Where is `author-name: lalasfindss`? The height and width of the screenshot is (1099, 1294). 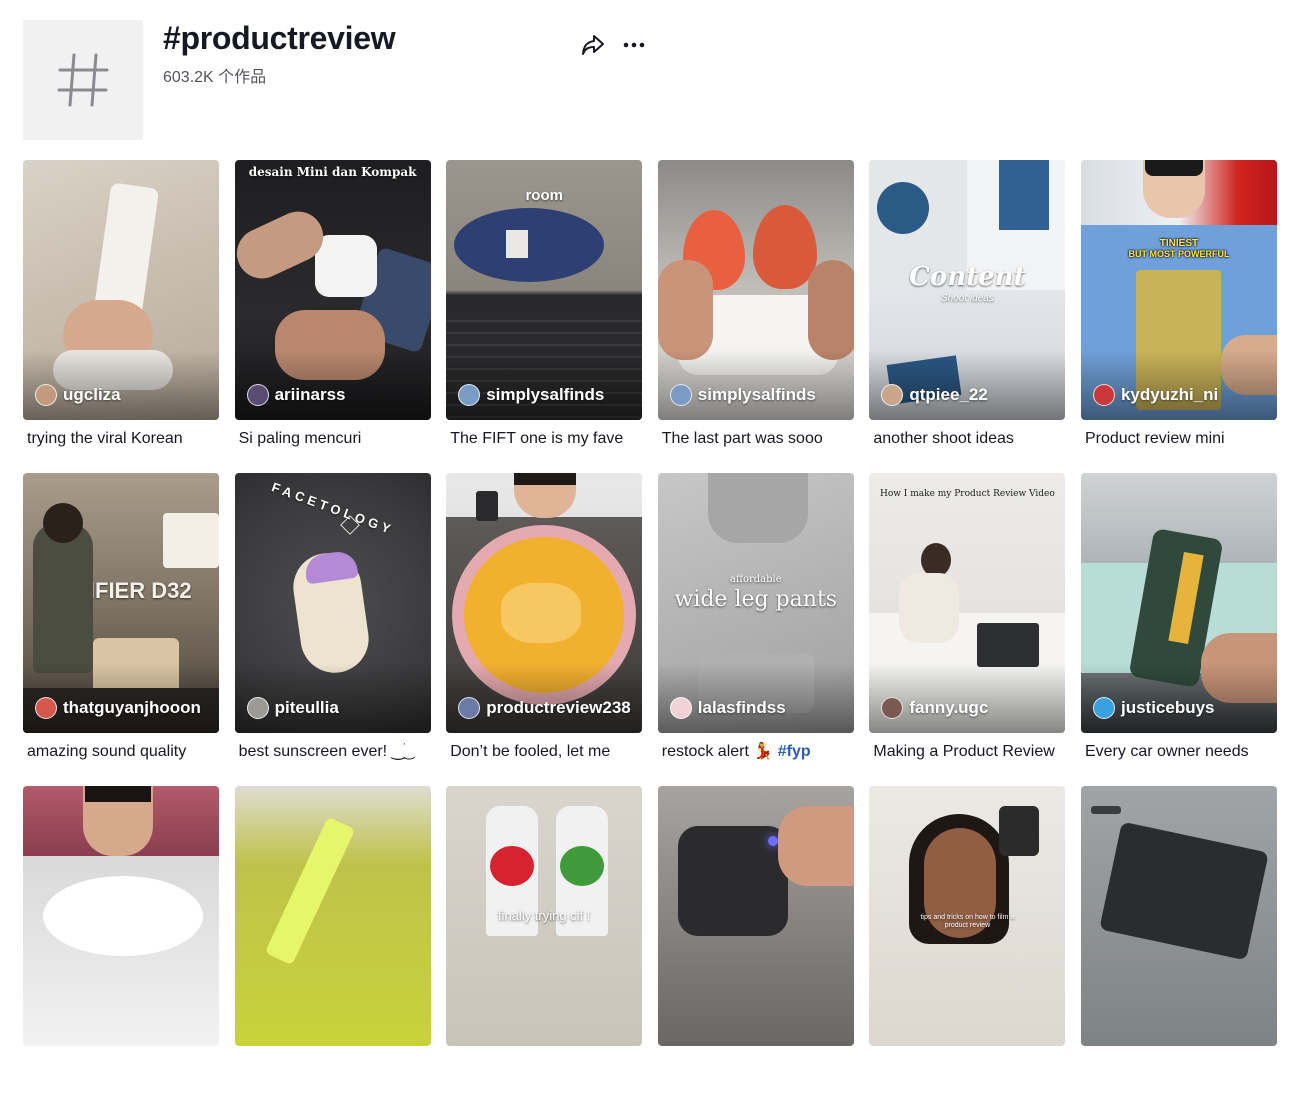 author-name: lalasfindss is located at coordinates (742, 708).